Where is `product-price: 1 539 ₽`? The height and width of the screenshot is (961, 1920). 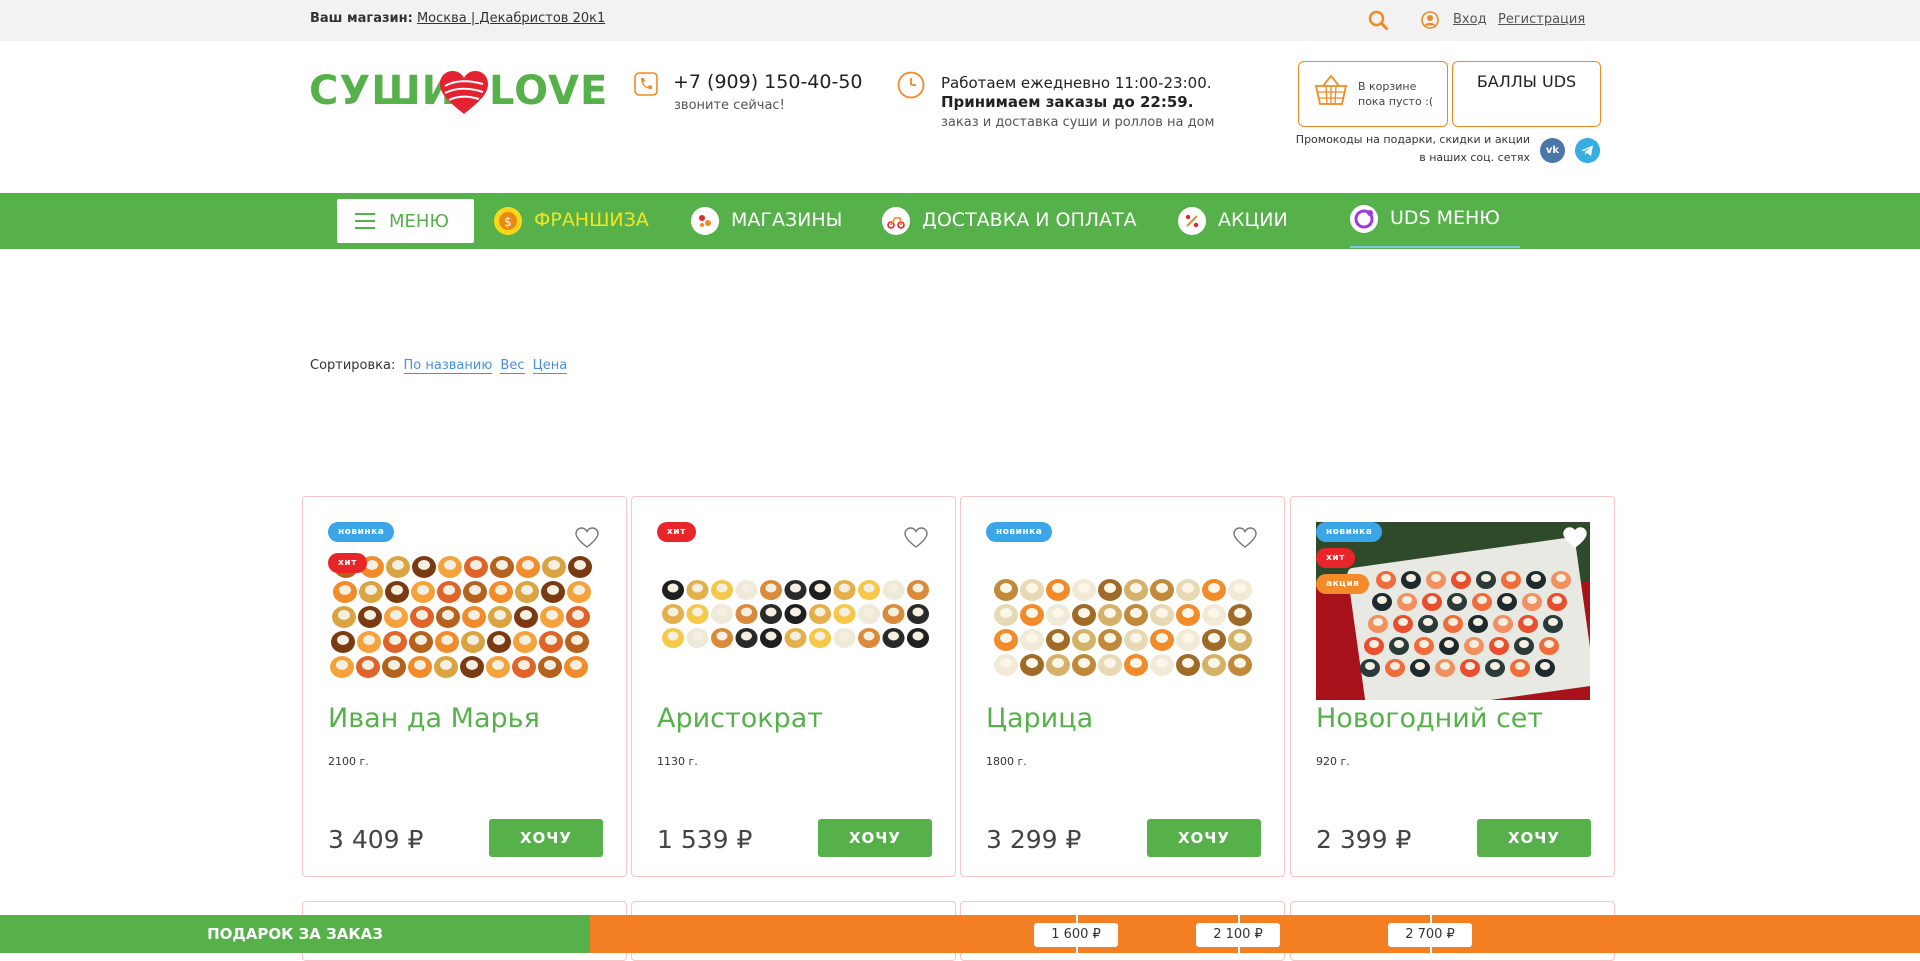
product-price: 1 539 ₽ is located at coordinates (705, 839).